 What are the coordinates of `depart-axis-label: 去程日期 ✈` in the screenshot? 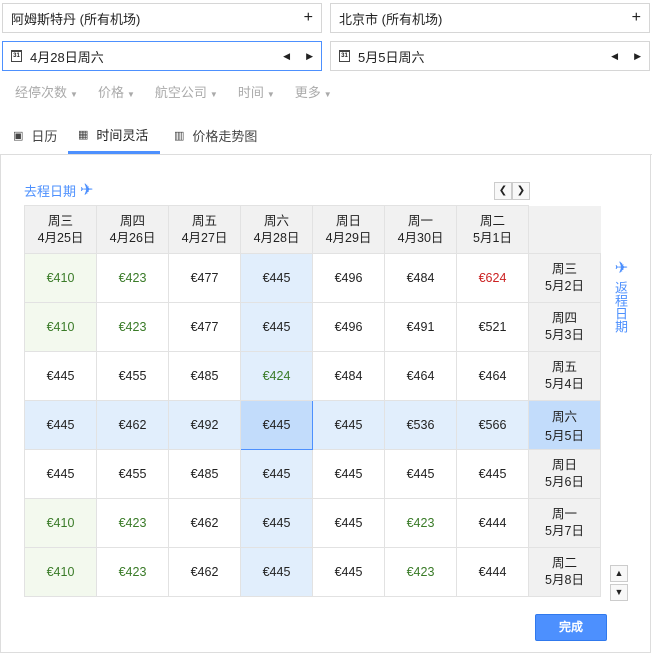 It's located at (59, 190).